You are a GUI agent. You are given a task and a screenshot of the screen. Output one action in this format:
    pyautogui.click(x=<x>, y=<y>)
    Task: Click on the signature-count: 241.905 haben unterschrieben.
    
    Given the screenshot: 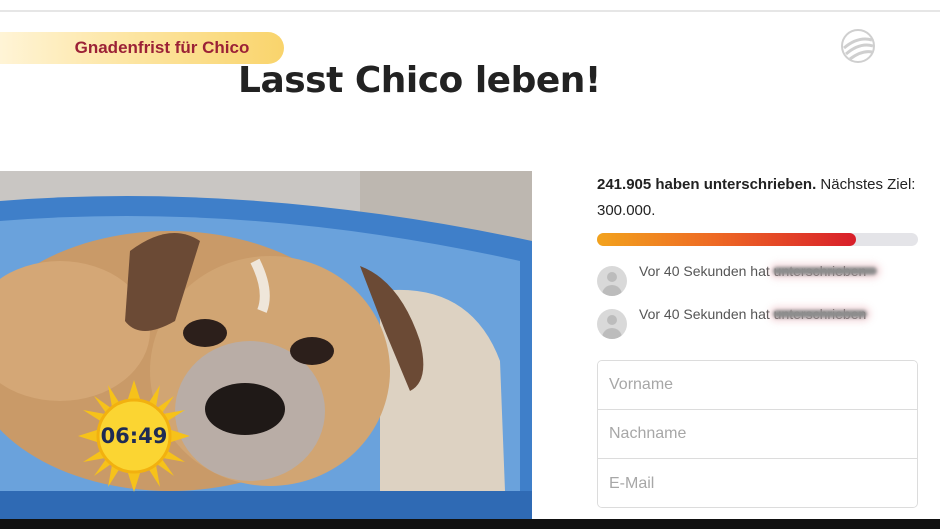 What is the action you would take?
    pyautogui.click(x=707, y=184)
    